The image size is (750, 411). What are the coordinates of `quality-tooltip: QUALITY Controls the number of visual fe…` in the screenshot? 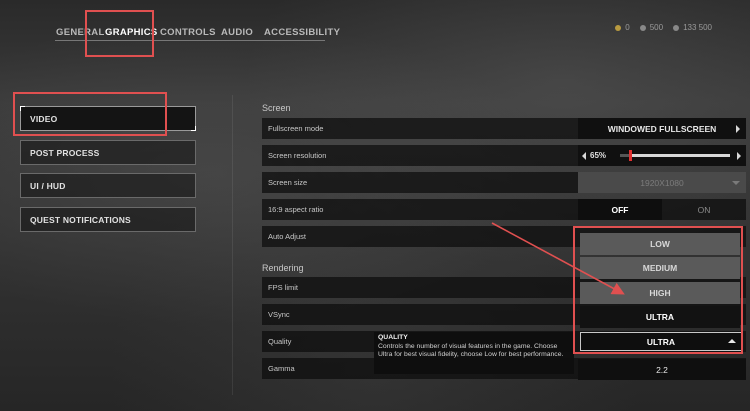 It's located at (474, 353).